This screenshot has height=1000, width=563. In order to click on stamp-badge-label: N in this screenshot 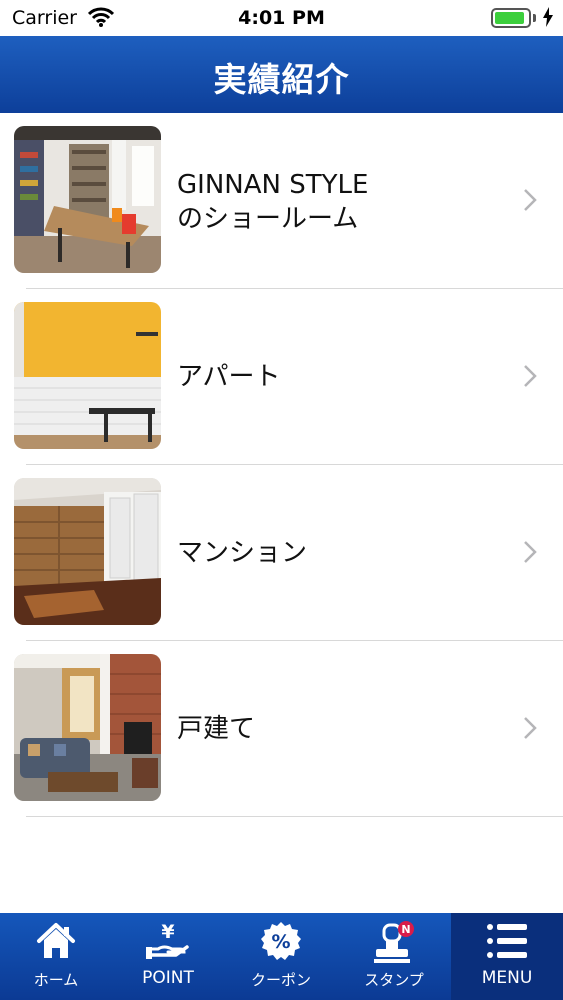, I will do `click(405, 929)`.